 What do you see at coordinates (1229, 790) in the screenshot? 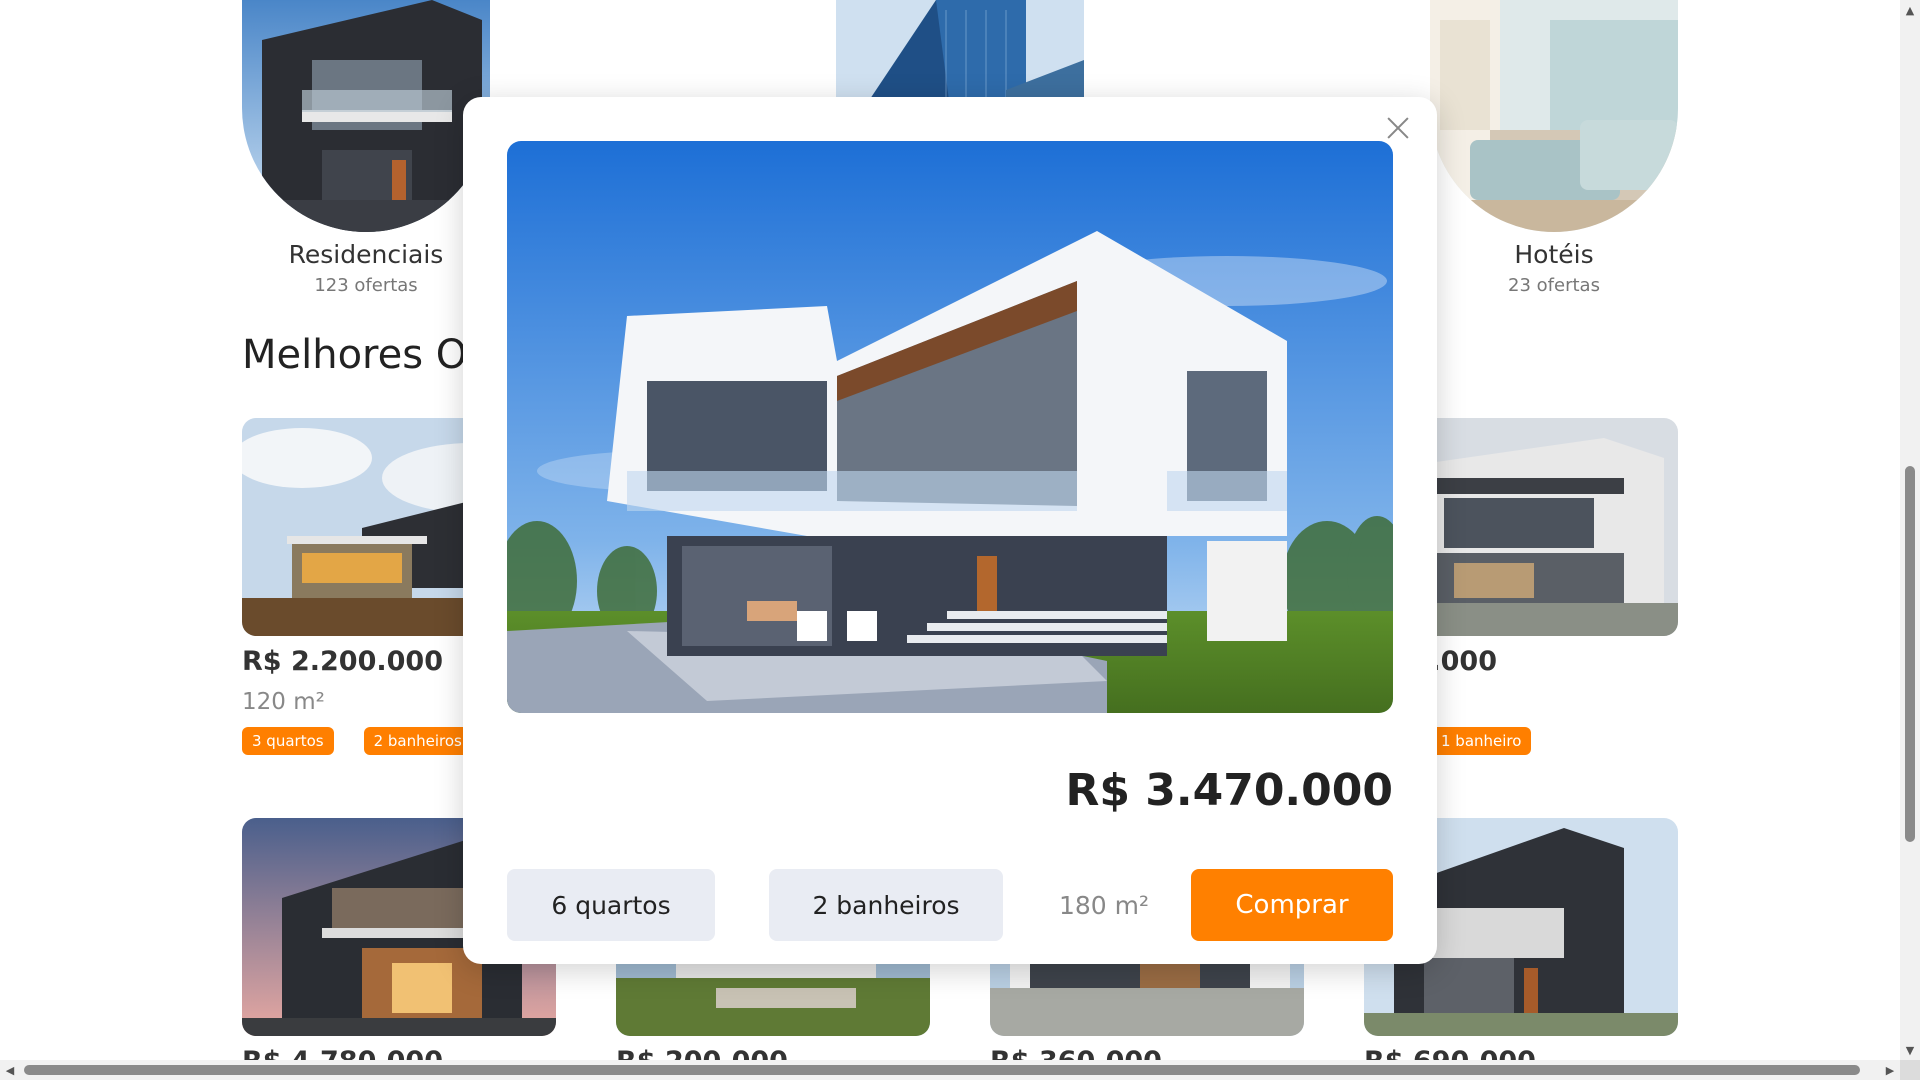
I see `modal-price: R$ 3.470.000` at bounding box center [1229, 790].